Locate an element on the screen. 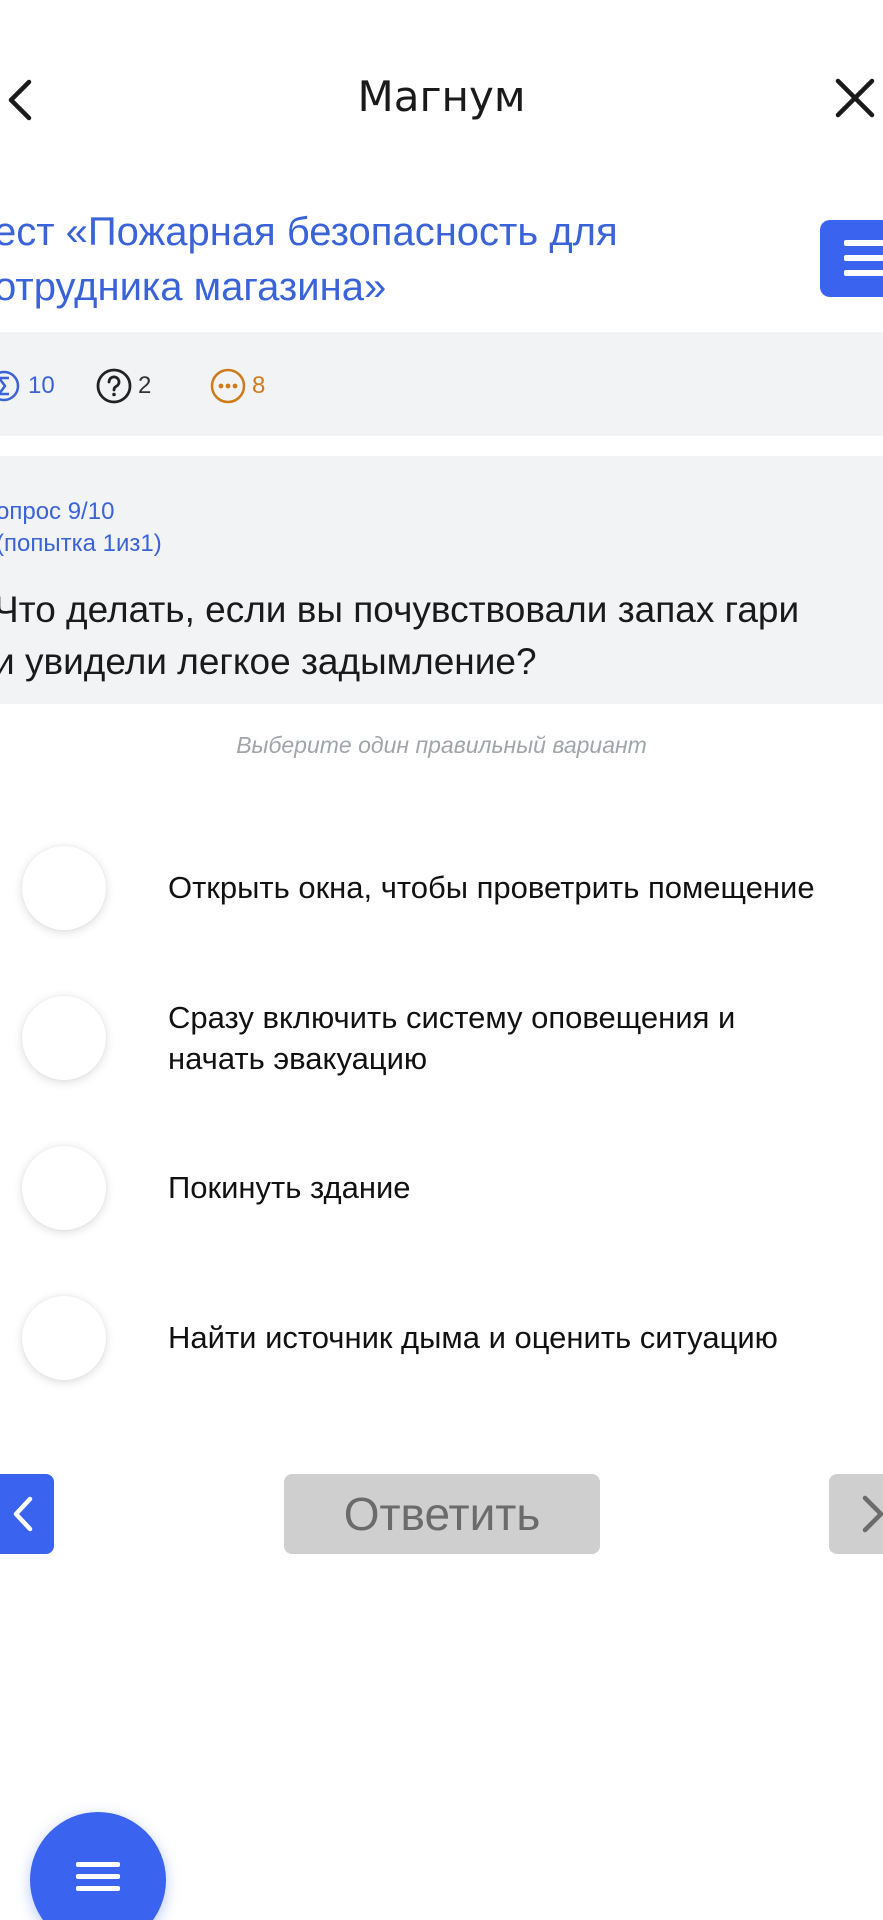 Image resolution: width=883 pixels, height=1920 pixels. chevron-left-icon is located at coordinates (23, 1514).